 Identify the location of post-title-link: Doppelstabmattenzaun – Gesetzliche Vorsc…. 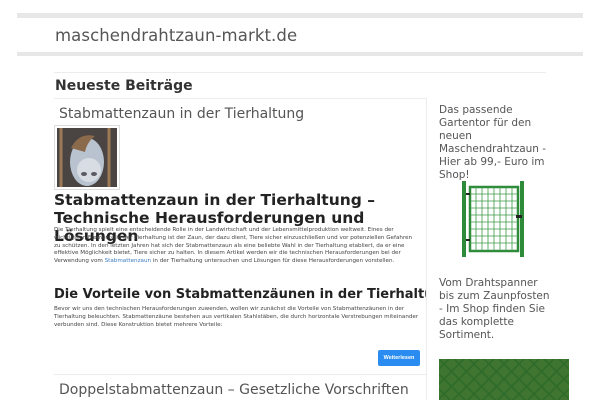
(234, 390).